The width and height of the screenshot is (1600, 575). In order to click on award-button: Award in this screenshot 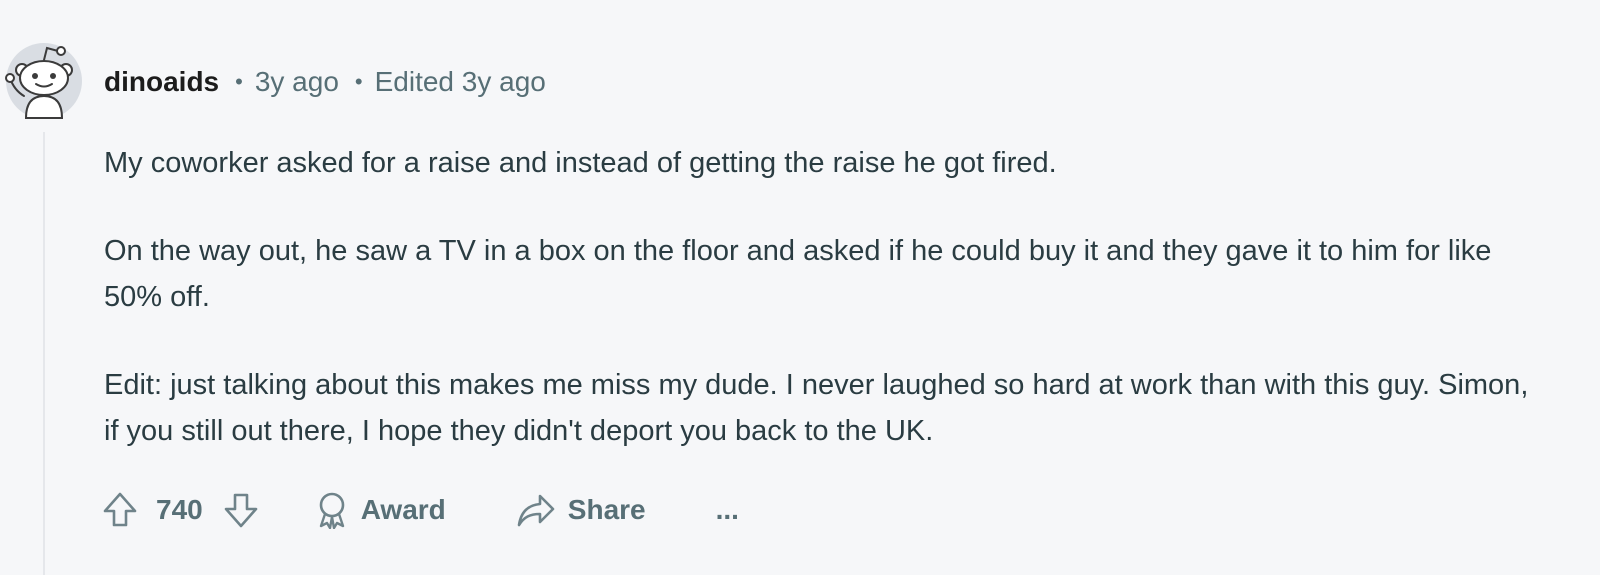, I will do `click(380, 510)`.